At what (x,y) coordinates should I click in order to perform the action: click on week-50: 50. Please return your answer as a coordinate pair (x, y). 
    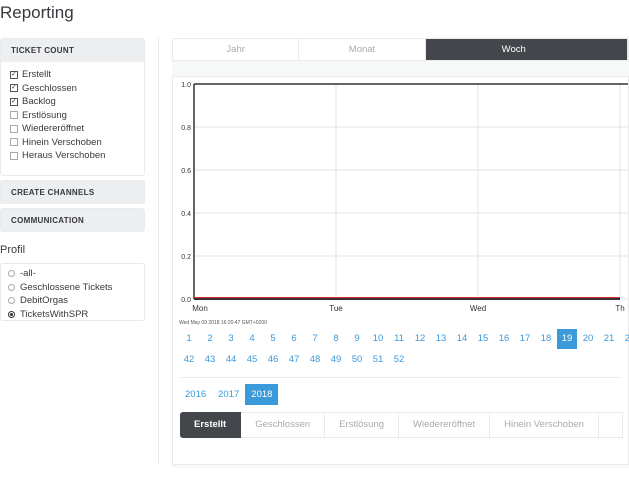
    Looking at the image, I should click on (357, 360).